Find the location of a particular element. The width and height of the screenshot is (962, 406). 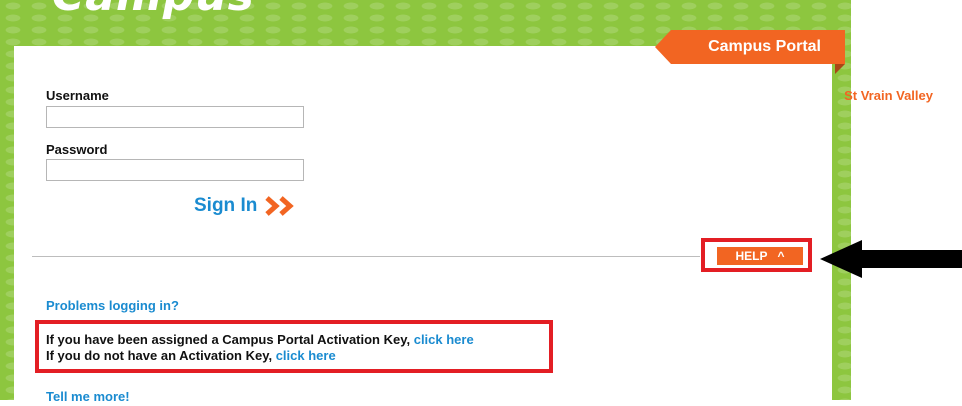

tell-me-more-link: Tell me more! is located at coordinates (88, 396).